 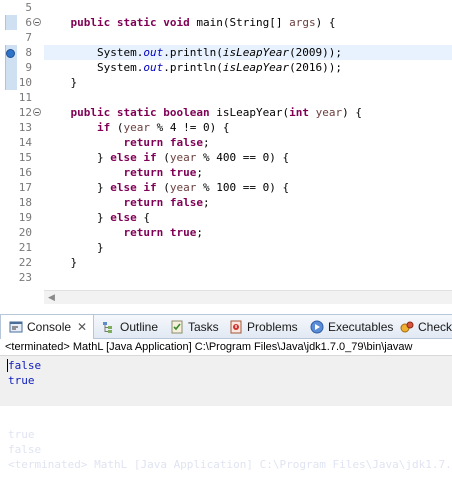 What do you see at coordinates (25, 449) in the screenshot?
I see `faded-line: false` at bounding box center [25, 449].